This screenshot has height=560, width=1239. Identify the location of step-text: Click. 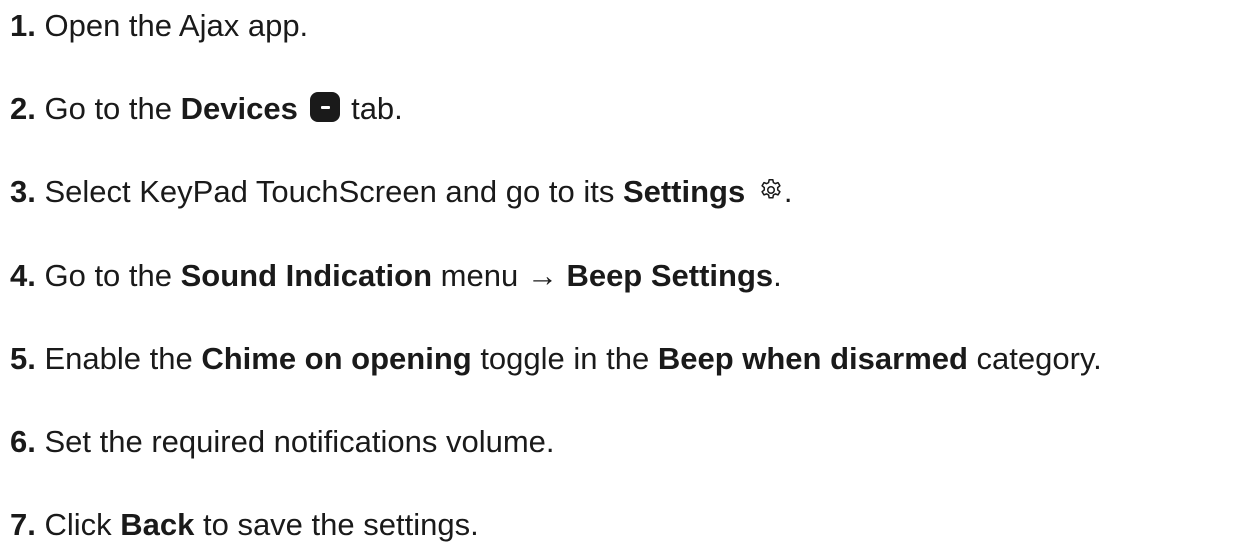
(78, 524).